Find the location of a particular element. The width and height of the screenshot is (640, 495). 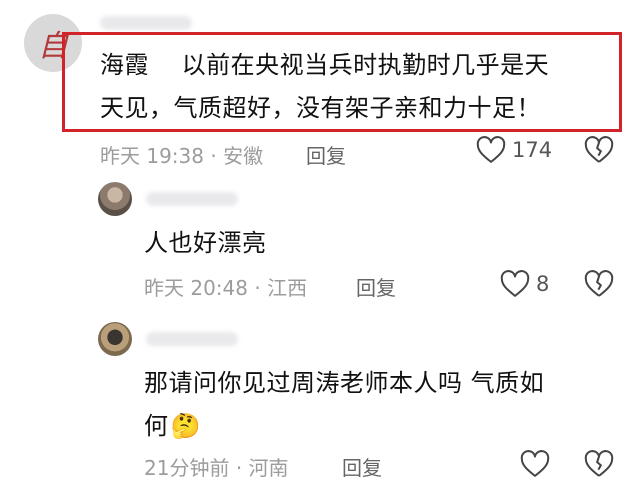

comment-meta: 21分钟前 · 河南 is located at coordinates (216, 466).